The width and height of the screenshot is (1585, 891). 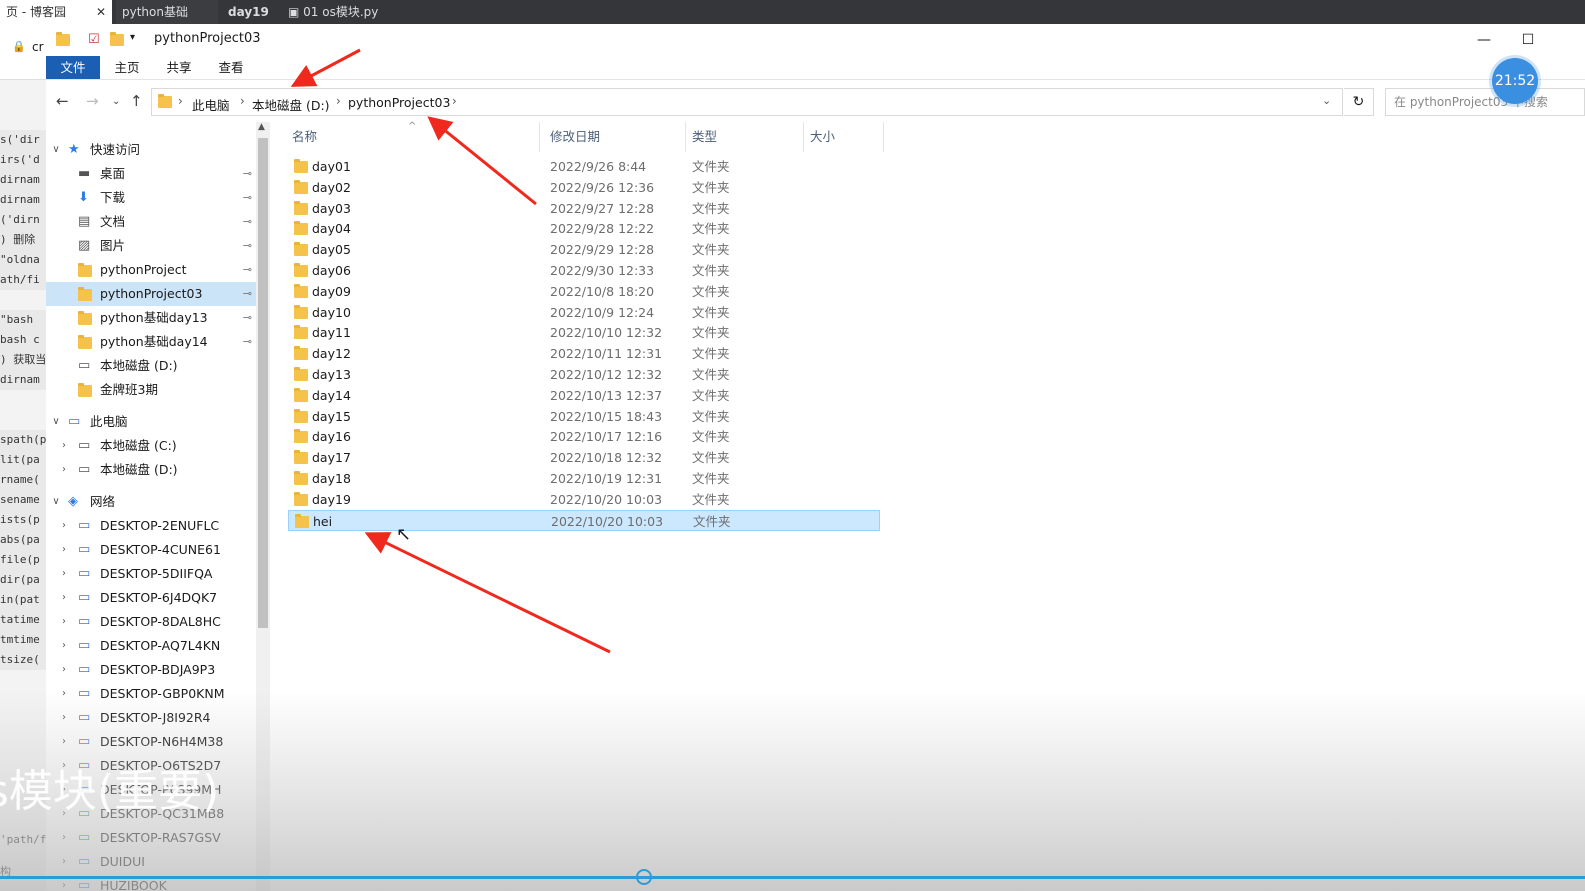 What do you see at coordinates (325, 67) in the screenshot?
I see `arrow-to-file-tab` at bounding box center [325, 67].